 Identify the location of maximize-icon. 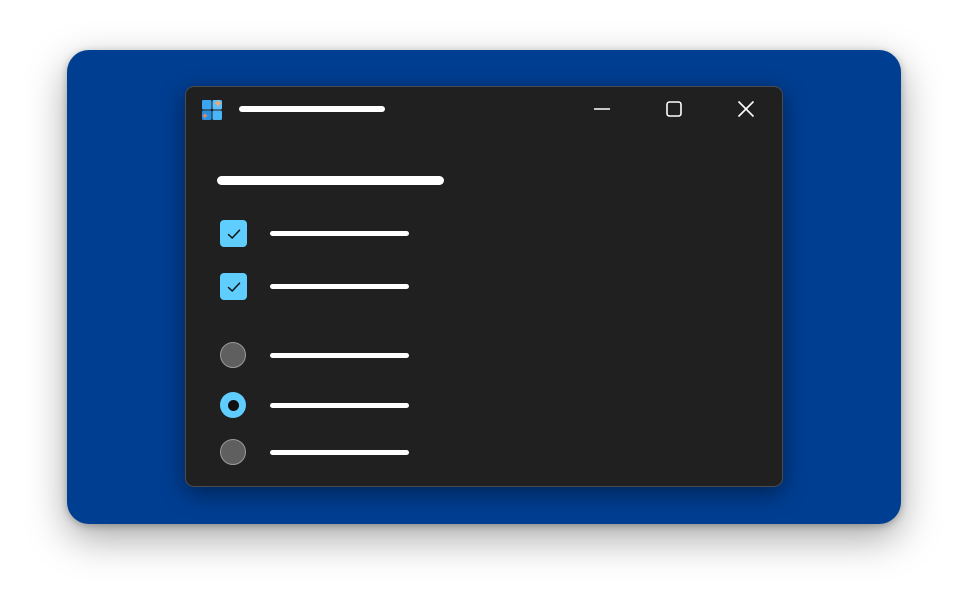
(674, 109).